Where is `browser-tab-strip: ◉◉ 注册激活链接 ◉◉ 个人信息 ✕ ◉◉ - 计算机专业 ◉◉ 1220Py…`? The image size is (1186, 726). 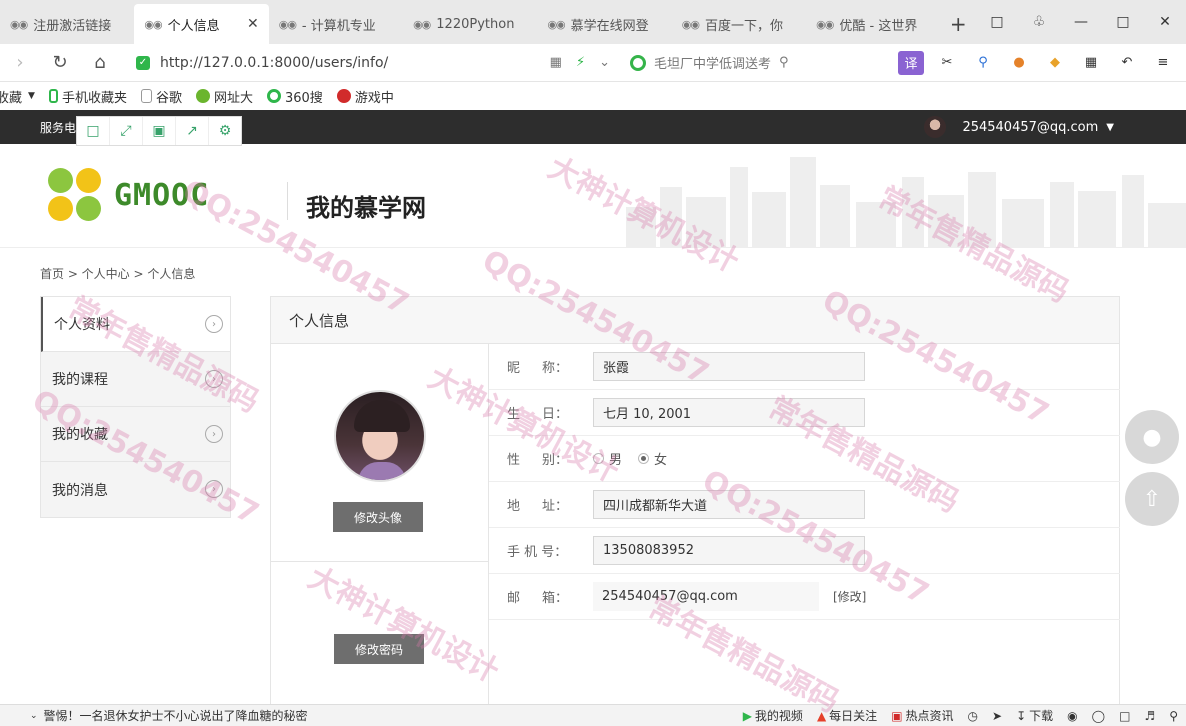 browser-tab-strip: ◉◉ 注册激活链接 ◉◉ 个人信息 ✕ ◉◉ - 计算机专业 ◉◉ 1220Py… is located at coordinates (593, 22).